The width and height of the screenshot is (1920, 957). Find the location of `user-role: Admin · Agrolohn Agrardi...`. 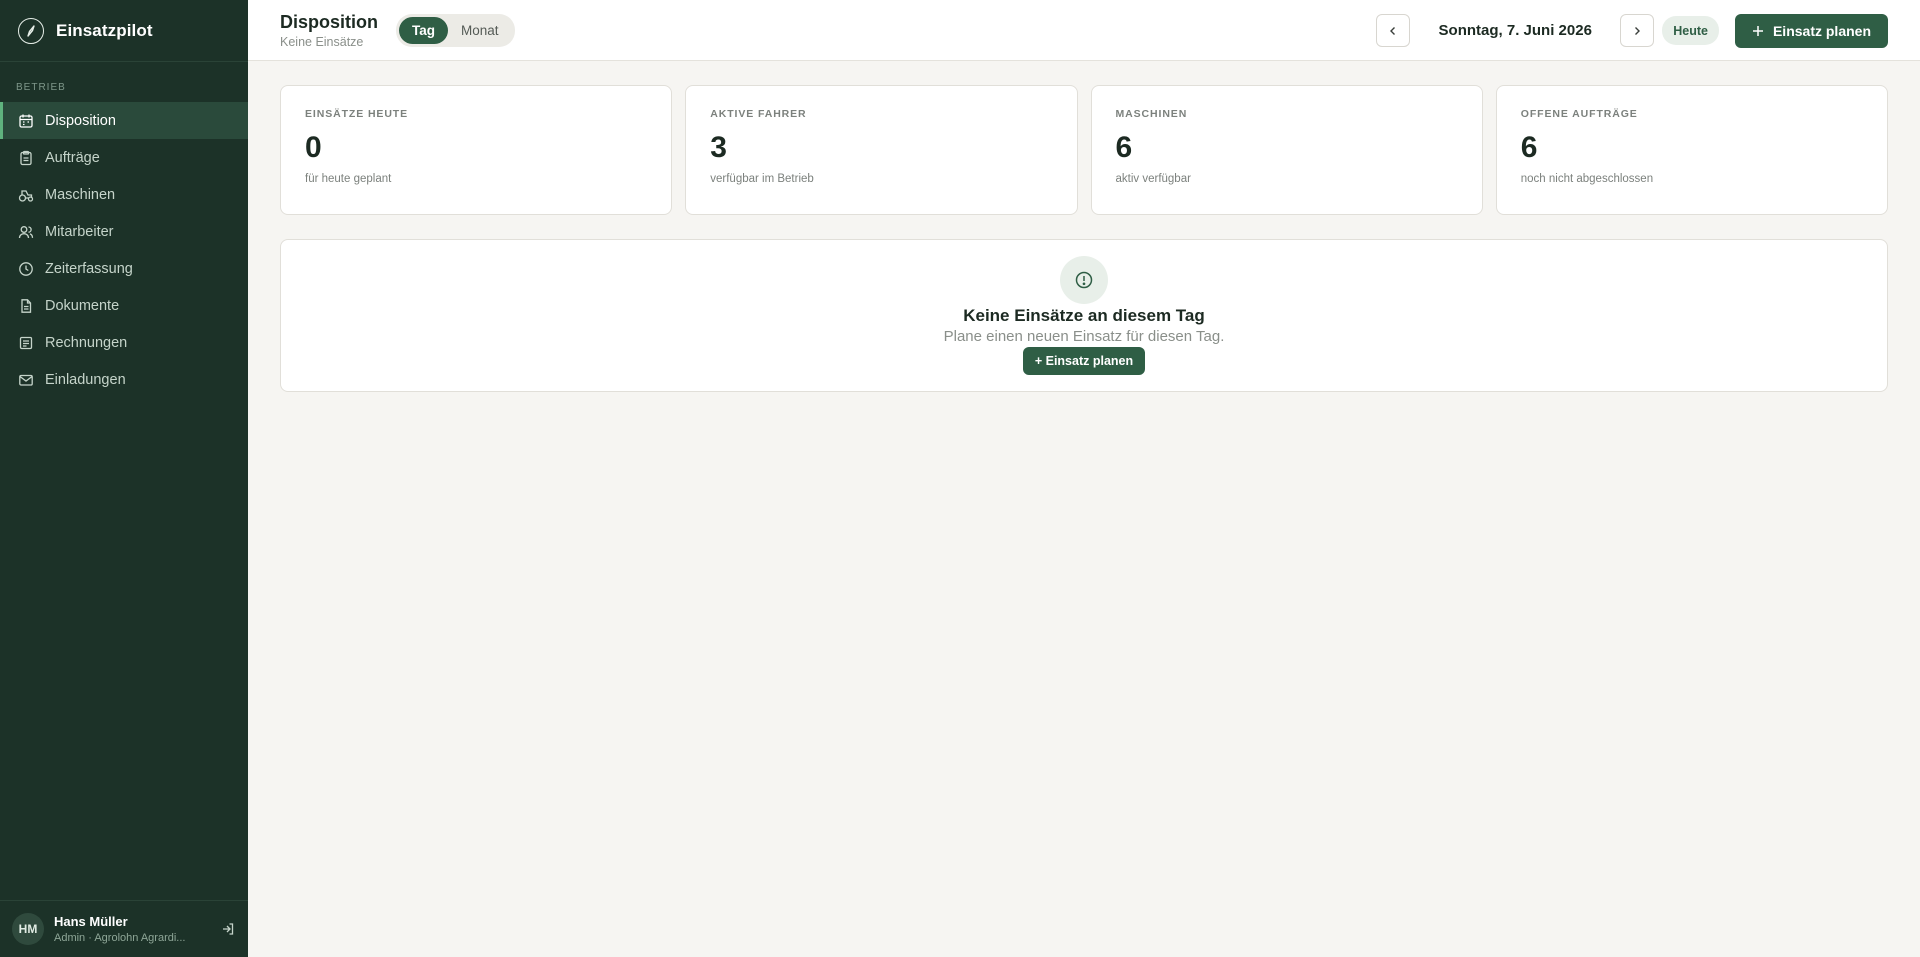

user-role: Admin · Agrolohn Agrardi... is located at coordinates (120, 938).